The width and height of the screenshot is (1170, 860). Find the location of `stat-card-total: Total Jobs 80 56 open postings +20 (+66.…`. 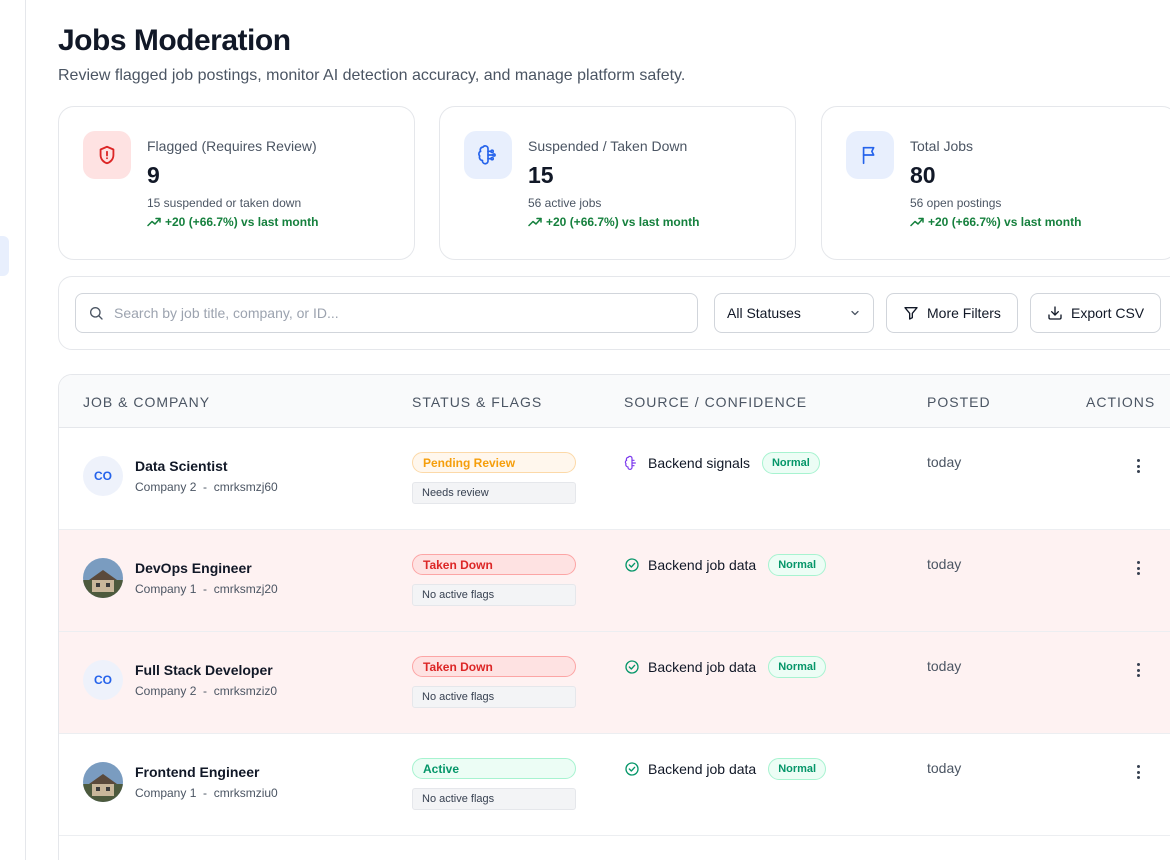

stat-card-total: Total Jobs 80 56 open postings +20 (+66.… is located at coordinates (995, 183).